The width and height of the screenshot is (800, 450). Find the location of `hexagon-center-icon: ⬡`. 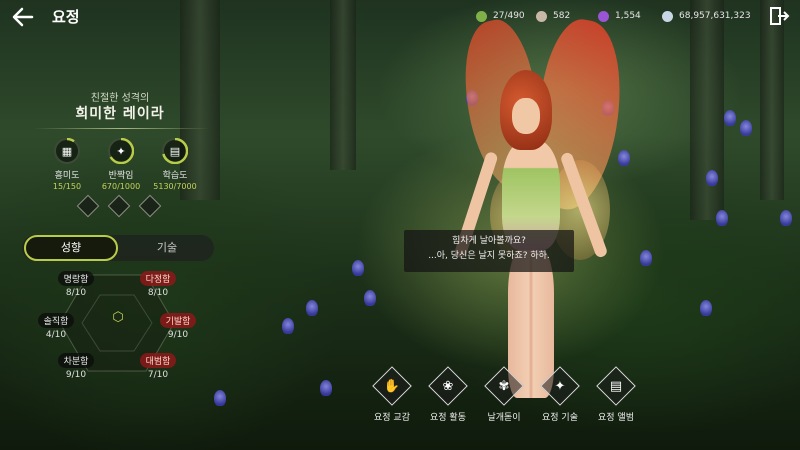

hexagon-center-icon: ⬡ is located at coordinates (118, 317).